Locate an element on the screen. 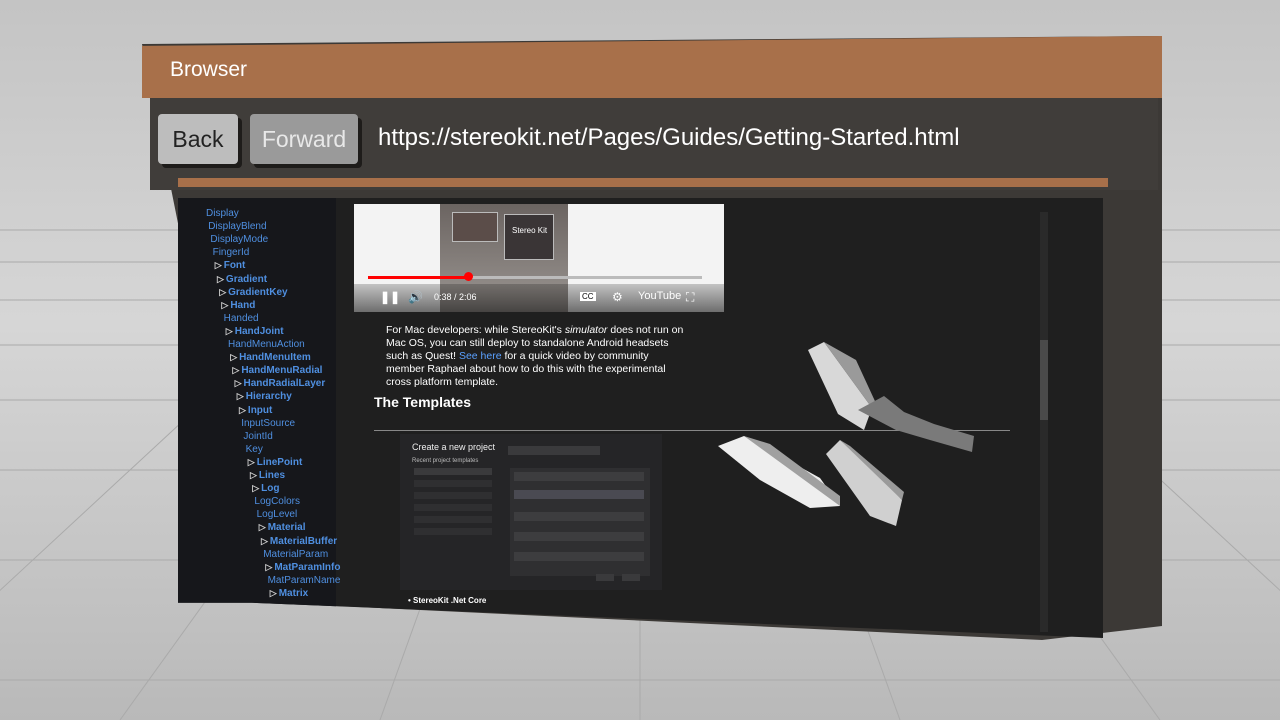  fullscreen-icon: ⛶ is located at coordinates (690, 297).